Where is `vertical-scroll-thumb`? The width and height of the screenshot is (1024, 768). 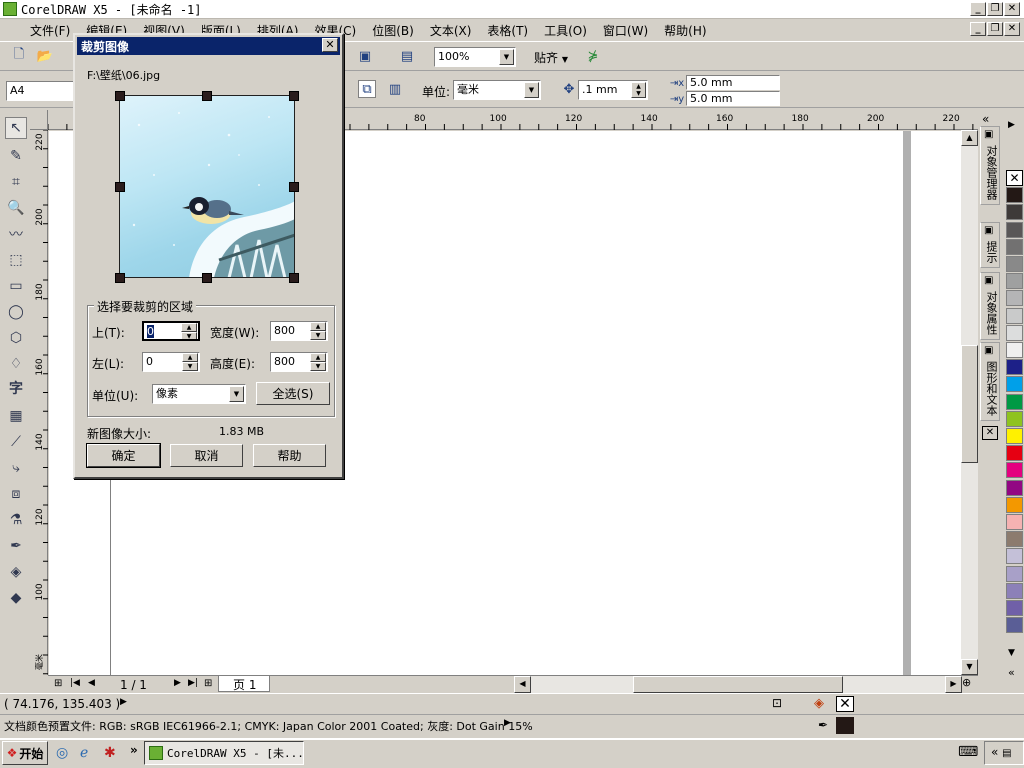 vertical-scroll-thumb is located at coordinates (969, 404).